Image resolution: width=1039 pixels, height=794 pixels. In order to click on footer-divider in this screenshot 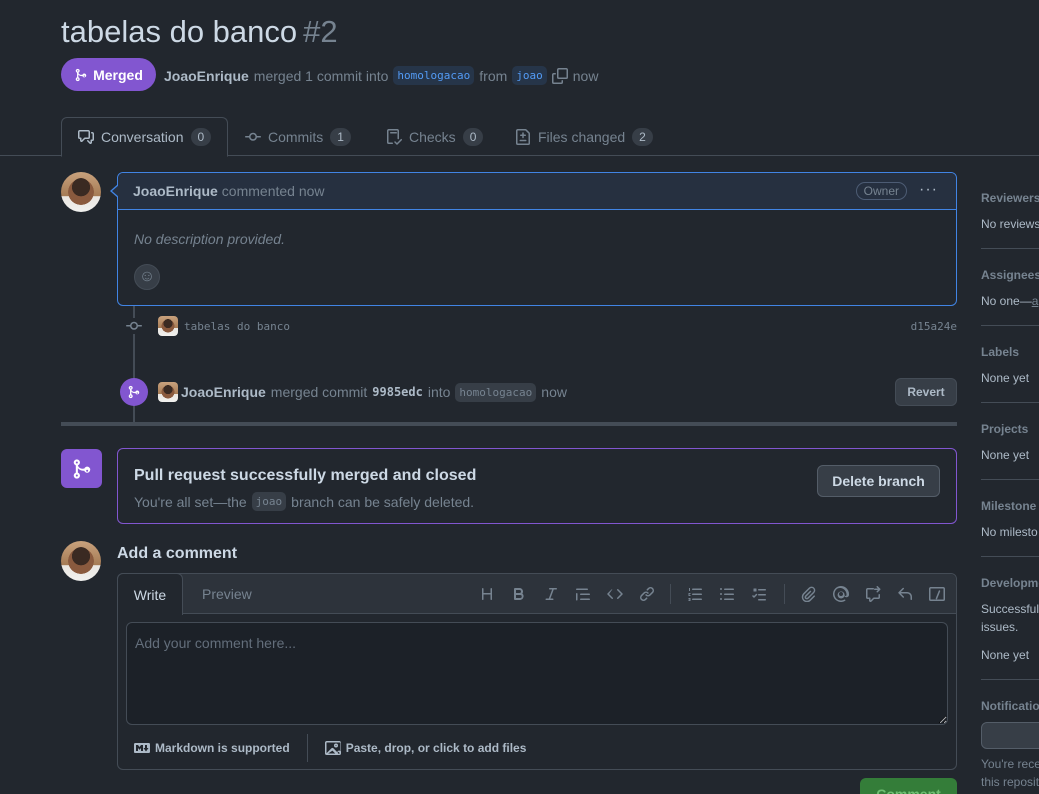, I will do `click(307, 748)`.